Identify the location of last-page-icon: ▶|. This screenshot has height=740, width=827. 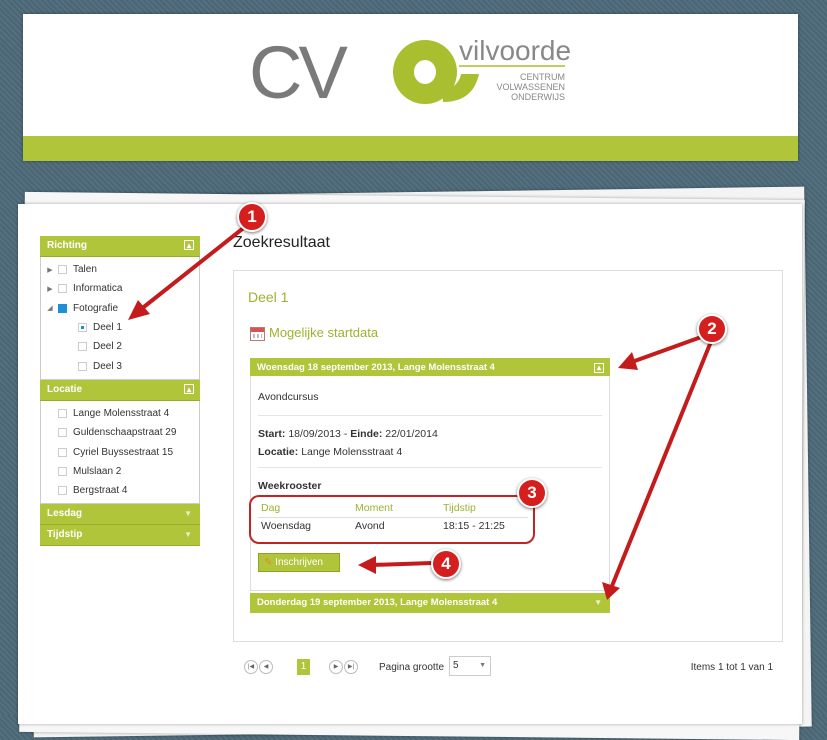
(351, 667).